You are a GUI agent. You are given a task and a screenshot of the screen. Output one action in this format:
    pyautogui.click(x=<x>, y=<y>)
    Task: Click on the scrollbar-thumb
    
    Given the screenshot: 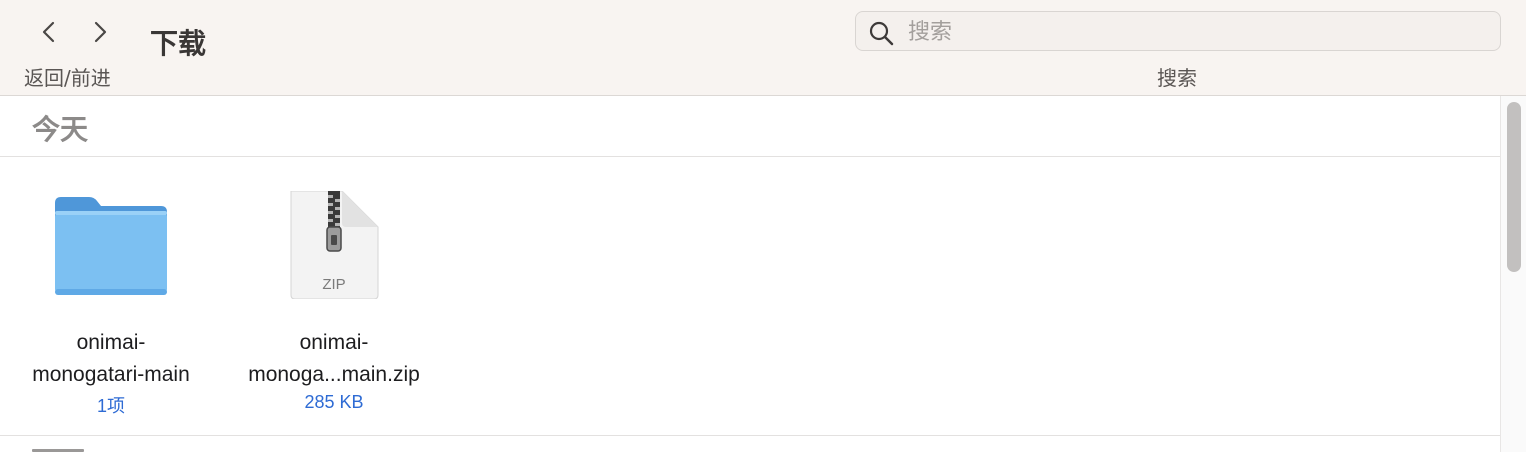 What is the action you would take?
    pyautogui.click(x=1514, y=187)
    